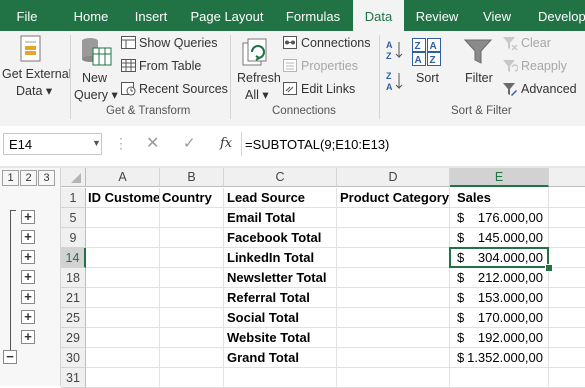 This screenshot has width=585, height=388. Describe the element at coordinates (73, 298) in the screenshot. I see `row-header: 21` at that location.